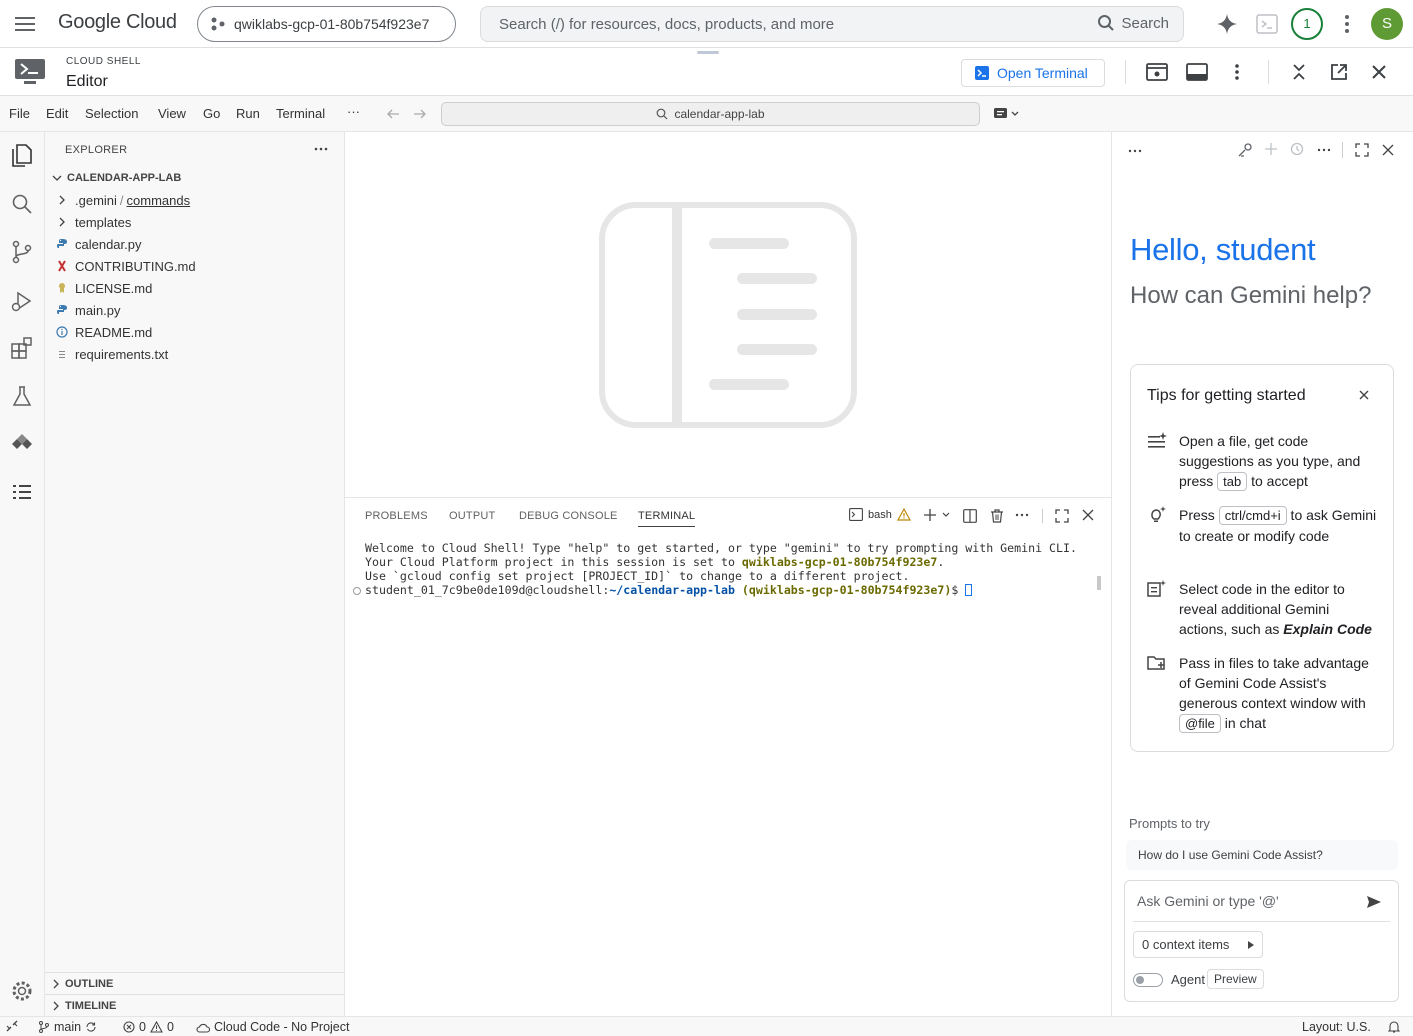 The height and width of the screenshot is (1036, 1413). What do you see at coordinates (300, 113) in the screenshot?
I see `menu-terminal: Terminal` at bounding box center [300, 113].